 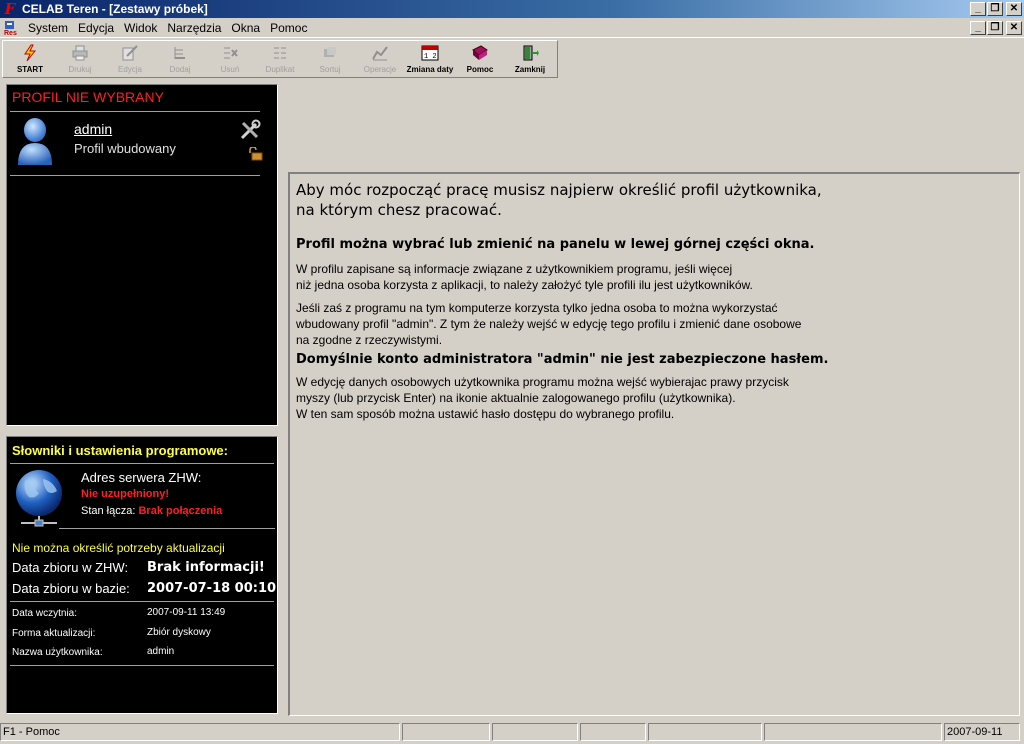 I want to click on status-hint: F1 - Pomoc, so click(x=200, y=732).